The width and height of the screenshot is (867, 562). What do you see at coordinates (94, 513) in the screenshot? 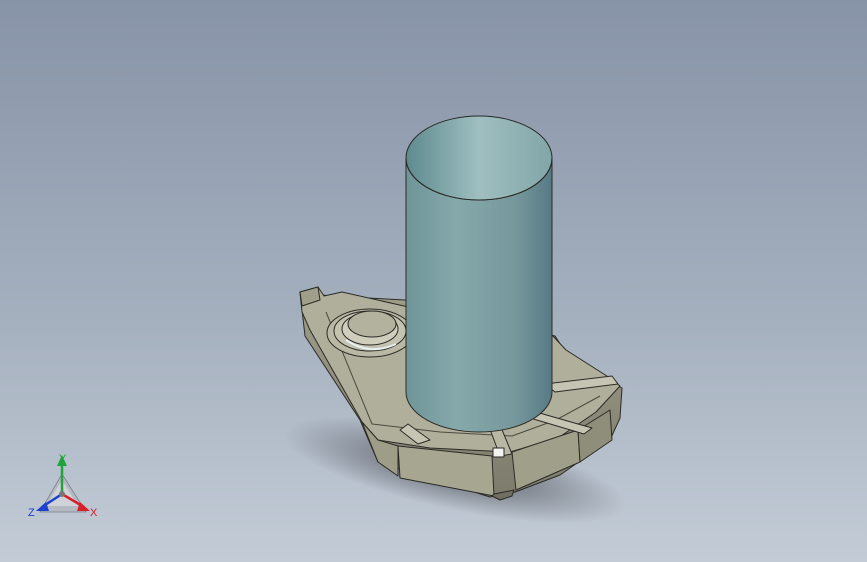
I see `x-axis-label: X` at bounding box center [94, 513].